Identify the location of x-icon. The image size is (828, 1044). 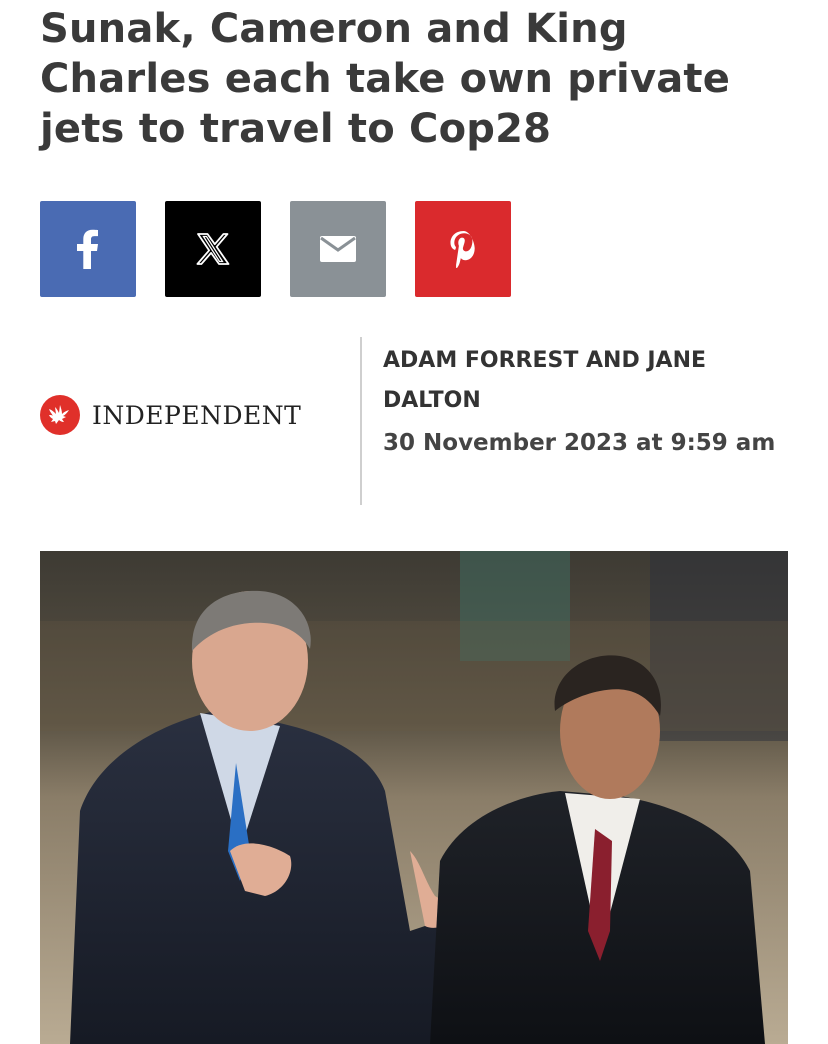
(213, 249).